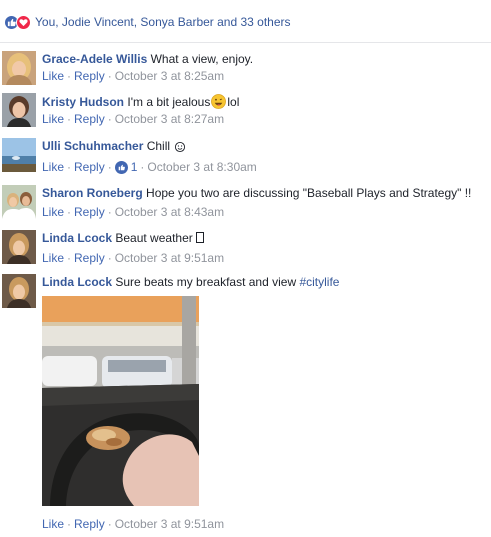 This screenshot has height=537, width=491. I want to click on comment-timestamp: October 3 at 8:43am, so click(169, 212).